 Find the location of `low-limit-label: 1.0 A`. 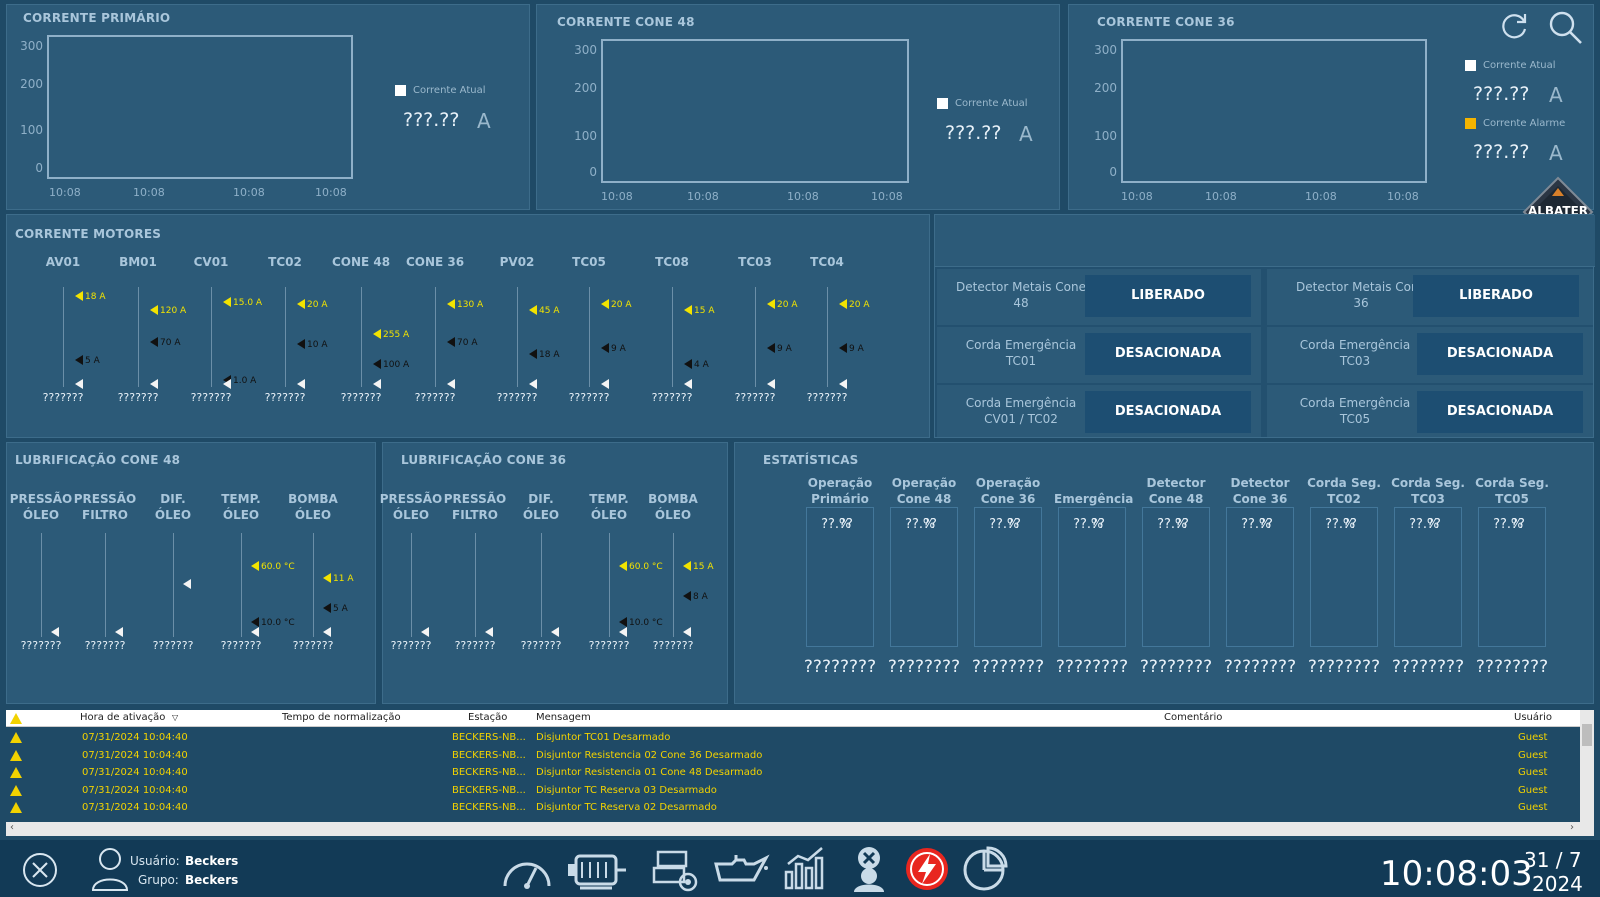

low-limit-label: 1.0 A is located at coordinates (245, 381).